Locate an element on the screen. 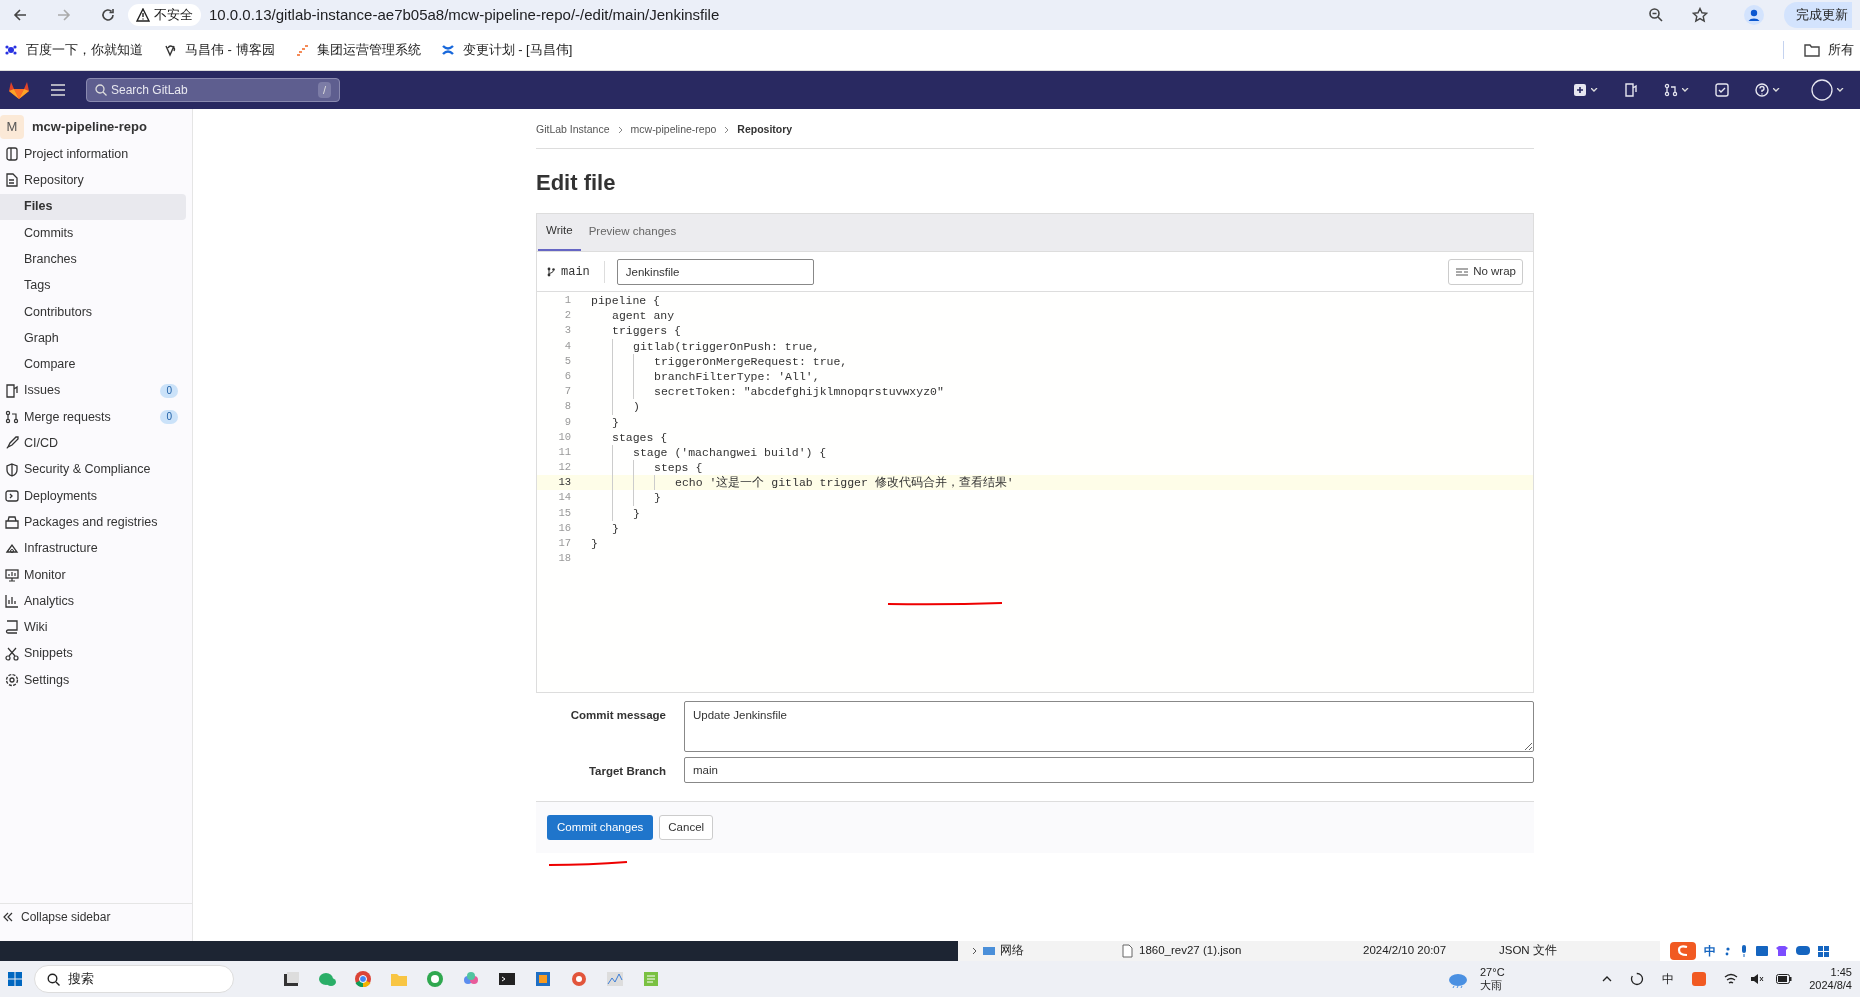 The image size is (1860, 997). url-text: 10.0.0.13/gitlab-instance-ae7b05a8/mcw-pipeline-repo/-/edit/main/Jenkinsfile is located at coordinates (464, 15).